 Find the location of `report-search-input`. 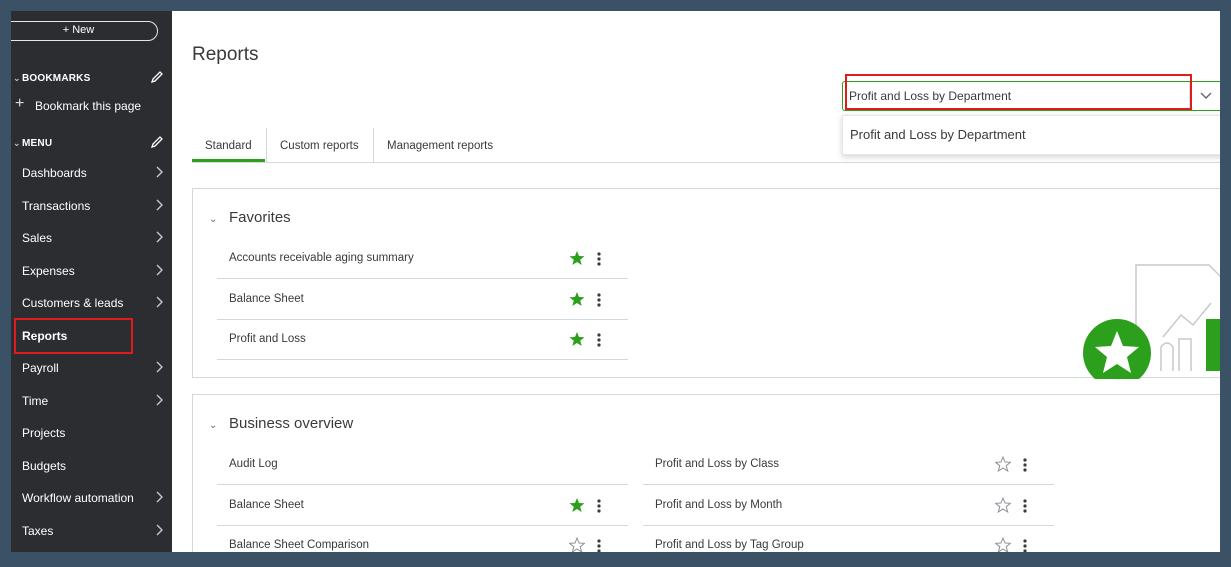

report-search-input is located at coordinates (1014, 96).